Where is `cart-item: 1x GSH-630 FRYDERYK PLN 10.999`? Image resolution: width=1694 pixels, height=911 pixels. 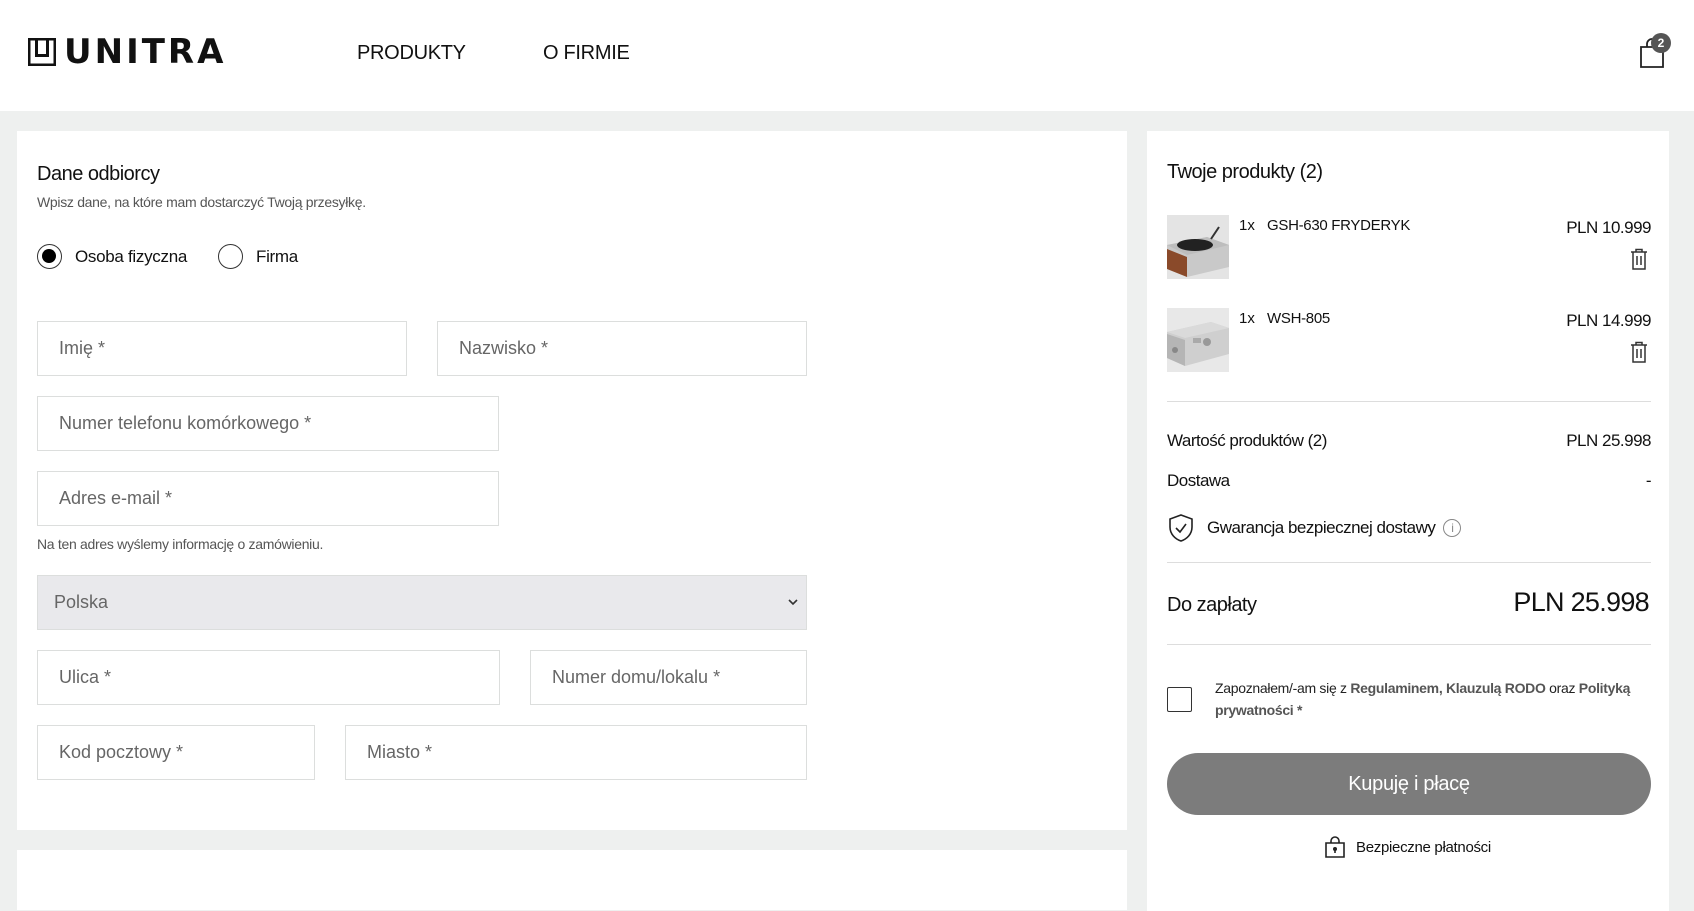
cart-item: 1x GSH-630 FRYDERYK PLN 10.999 is located at coordinates (1409, 247).